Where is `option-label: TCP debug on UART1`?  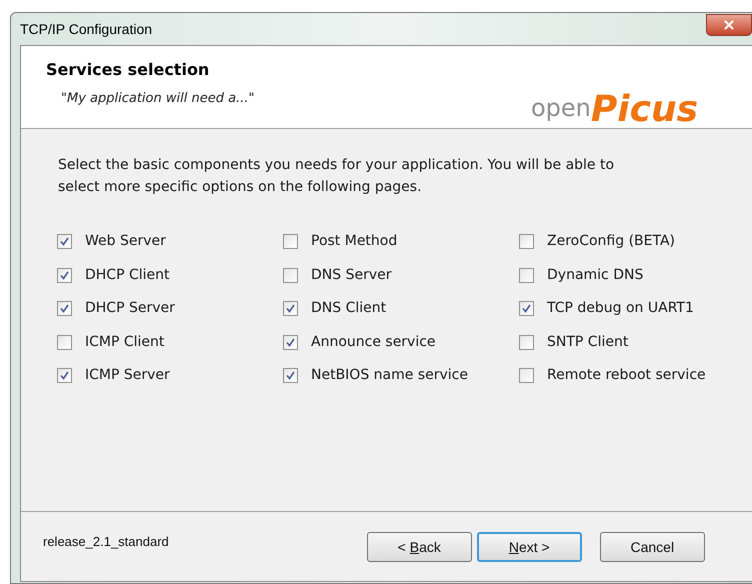 option-label: TCP debug on UART1 is located at coordinates (620, 308).